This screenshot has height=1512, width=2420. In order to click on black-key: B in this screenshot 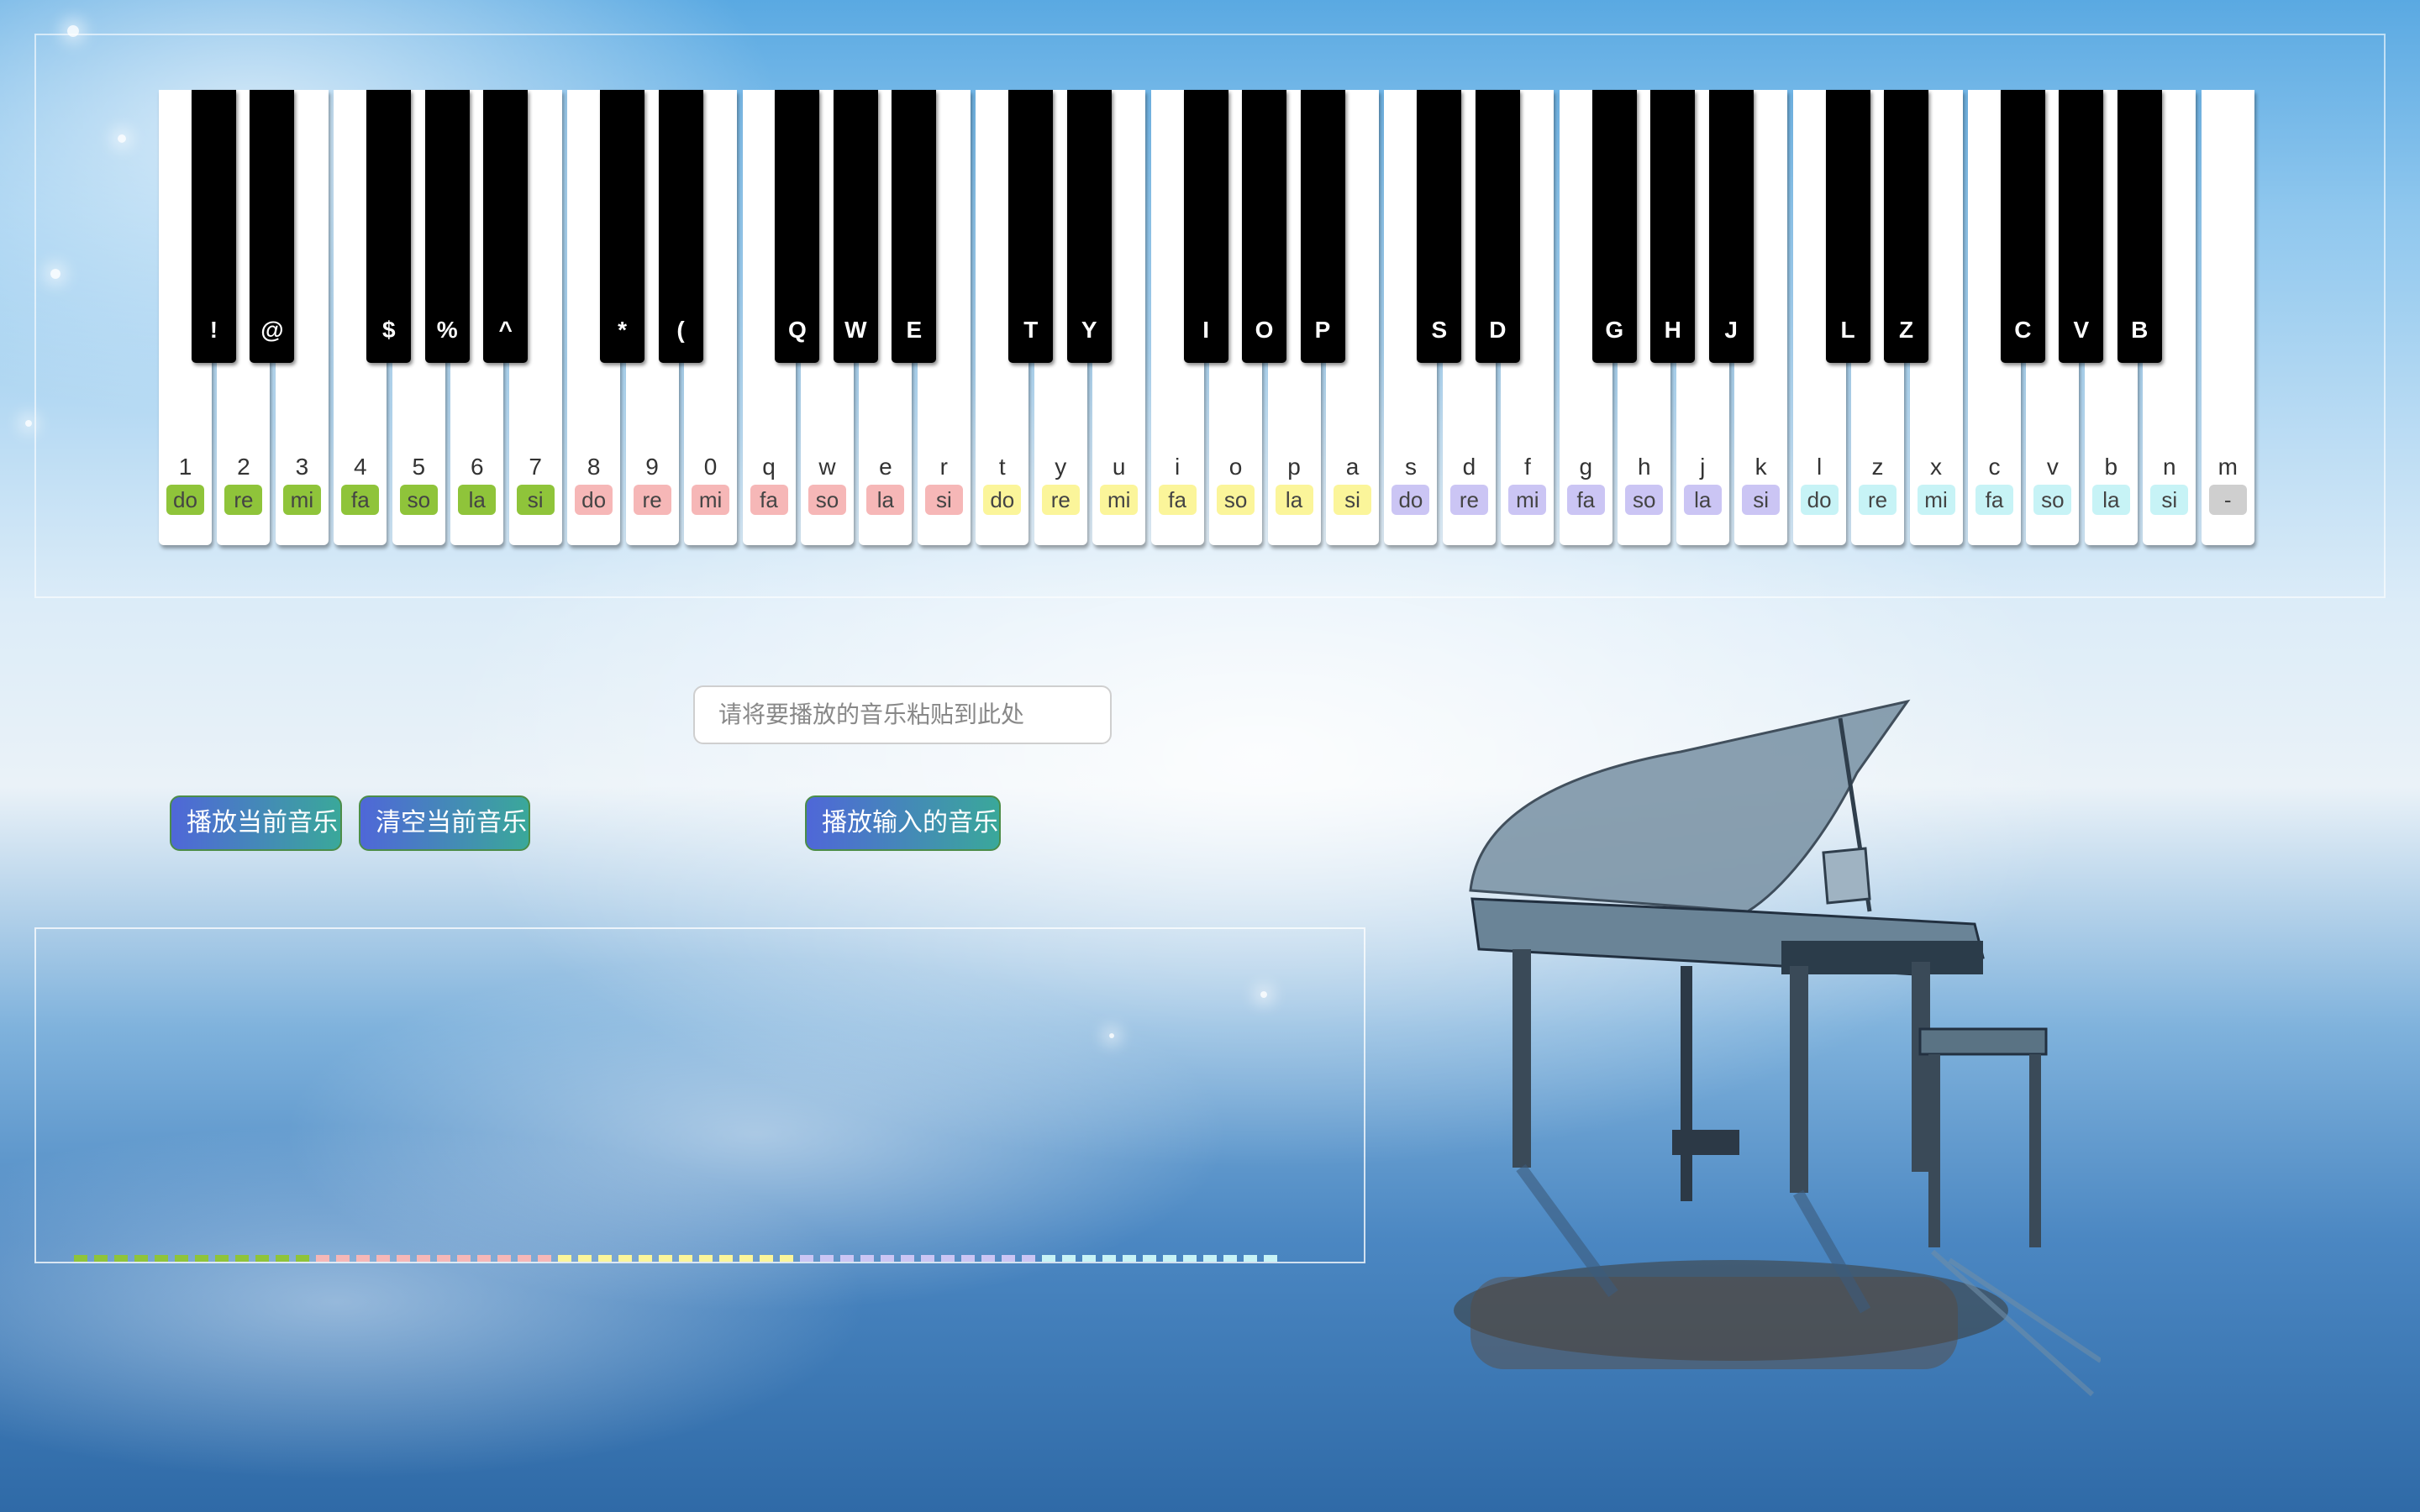, I will do `click(2140, 226)`.